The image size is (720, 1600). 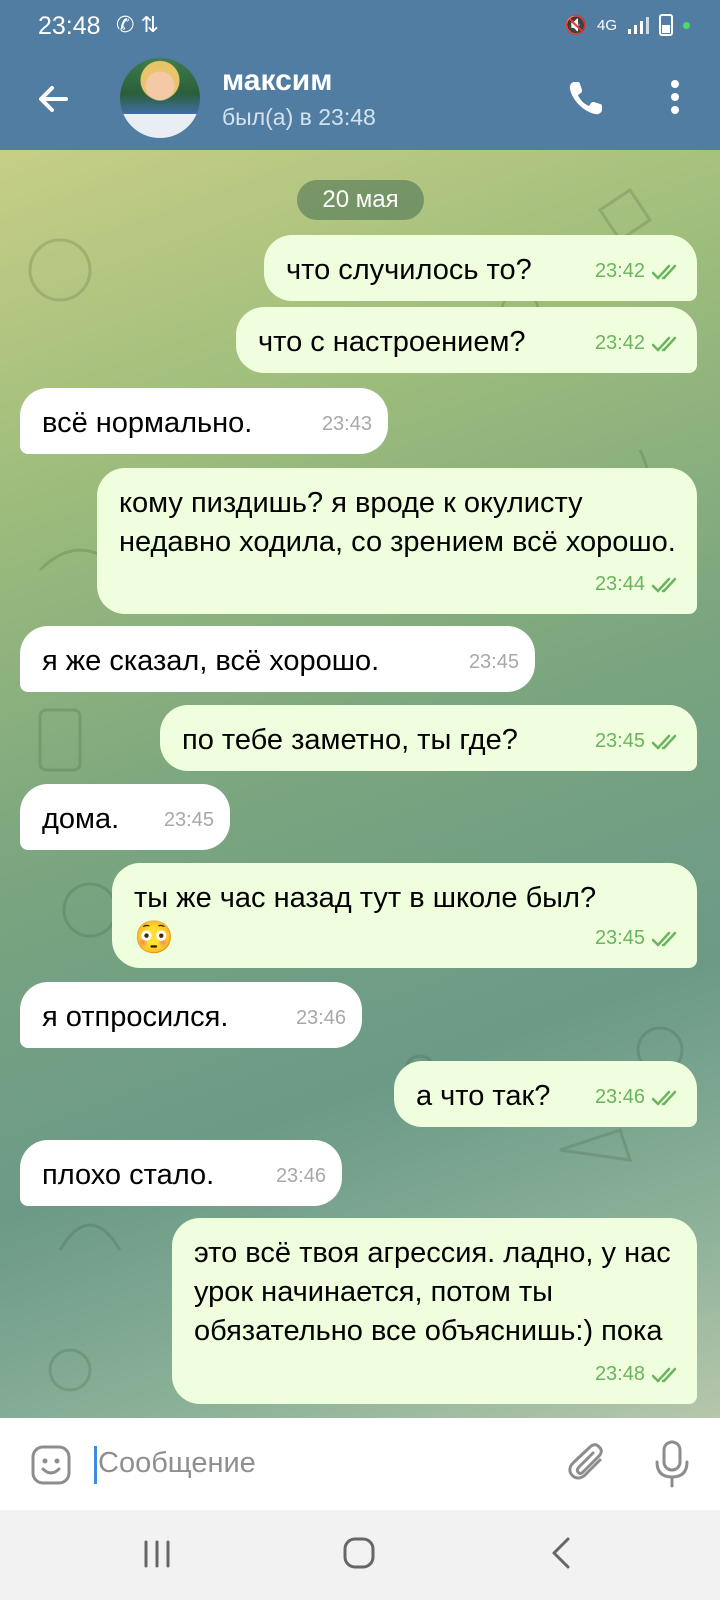 What do you see at coordinates (128, 1175) in the screenshot?
I see `message-text: плохо стало.` at bounding box center [128, 1175].